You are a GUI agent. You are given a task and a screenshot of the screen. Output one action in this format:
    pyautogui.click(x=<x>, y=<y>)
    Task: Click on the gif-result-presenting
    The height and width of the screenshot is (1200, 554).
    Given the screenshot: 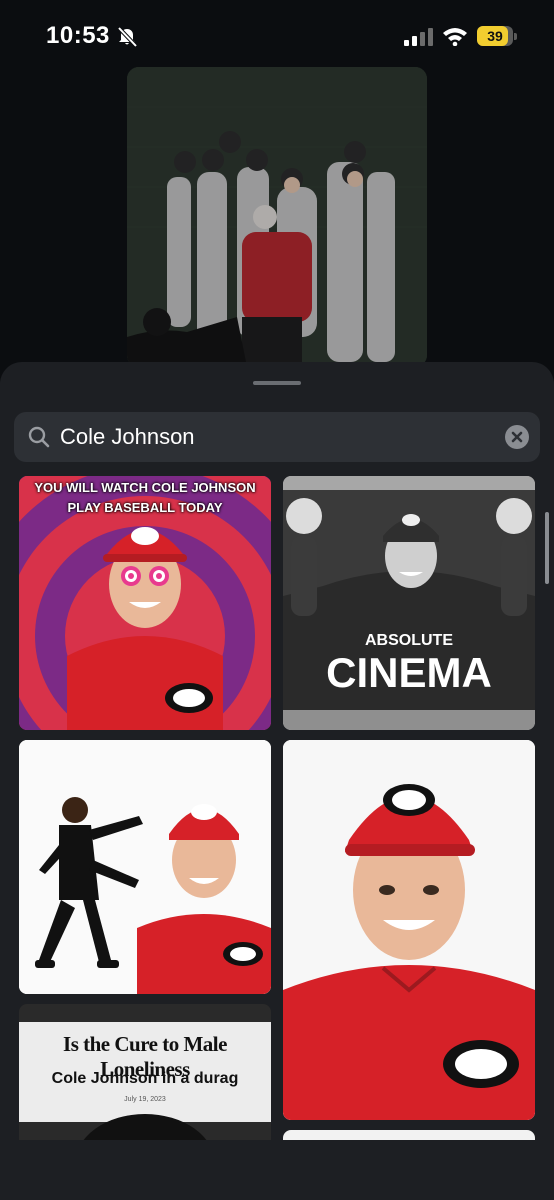 What is the action you would take?
    pyautogui.click(x=145, y=867)
    